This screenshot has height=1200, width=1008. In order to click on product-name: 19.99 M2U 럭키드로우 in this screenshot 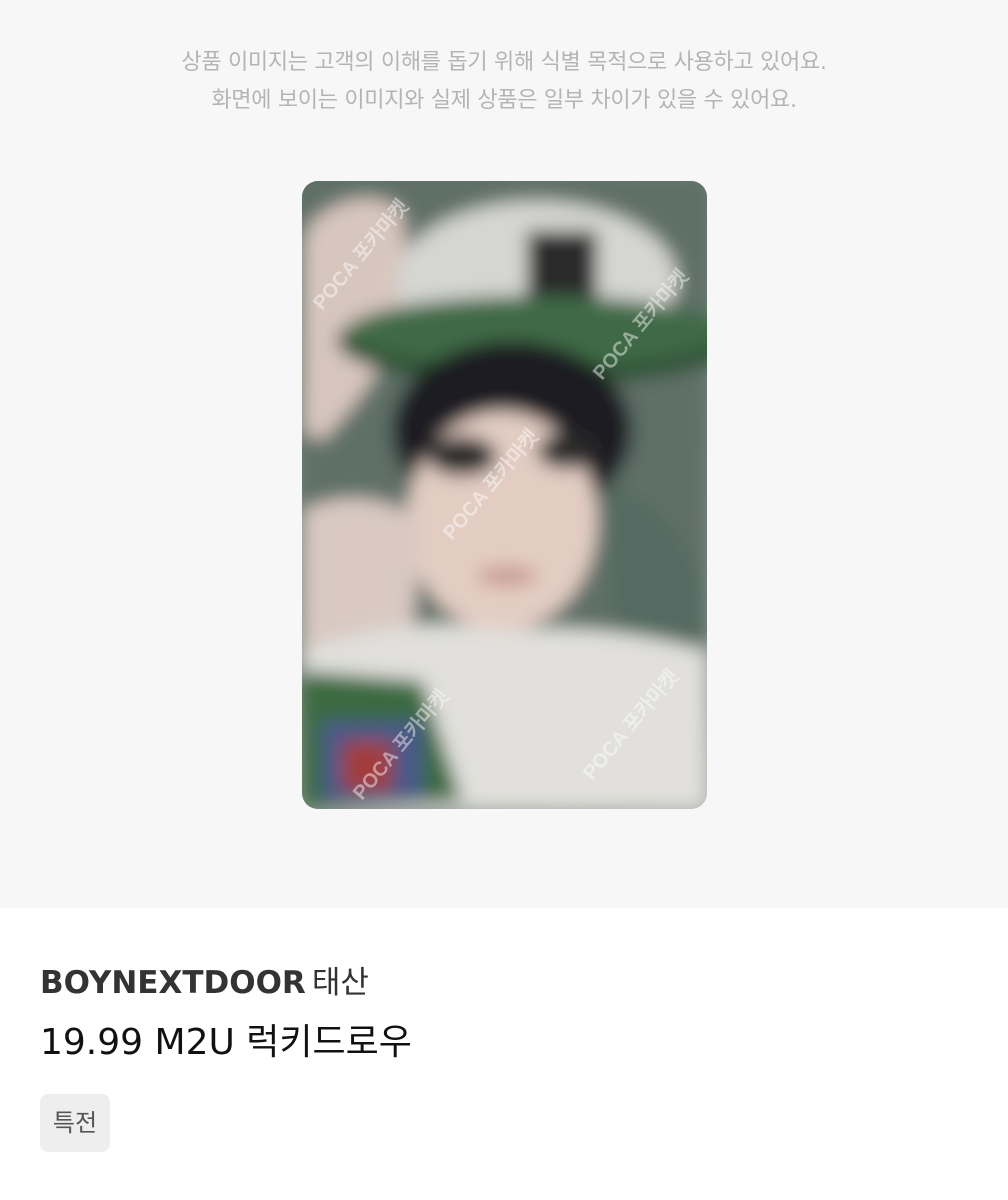, I will do `click(226, 1042)`.